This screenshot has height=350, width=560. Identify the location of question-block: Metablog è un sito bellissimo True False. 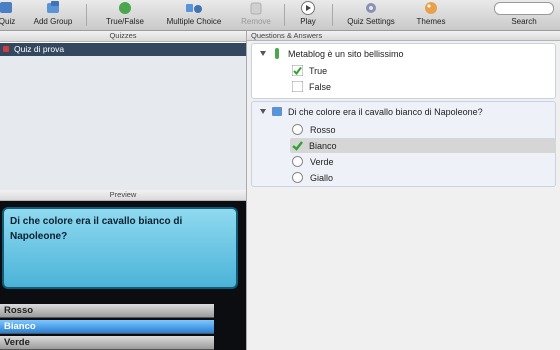
(403, 71).